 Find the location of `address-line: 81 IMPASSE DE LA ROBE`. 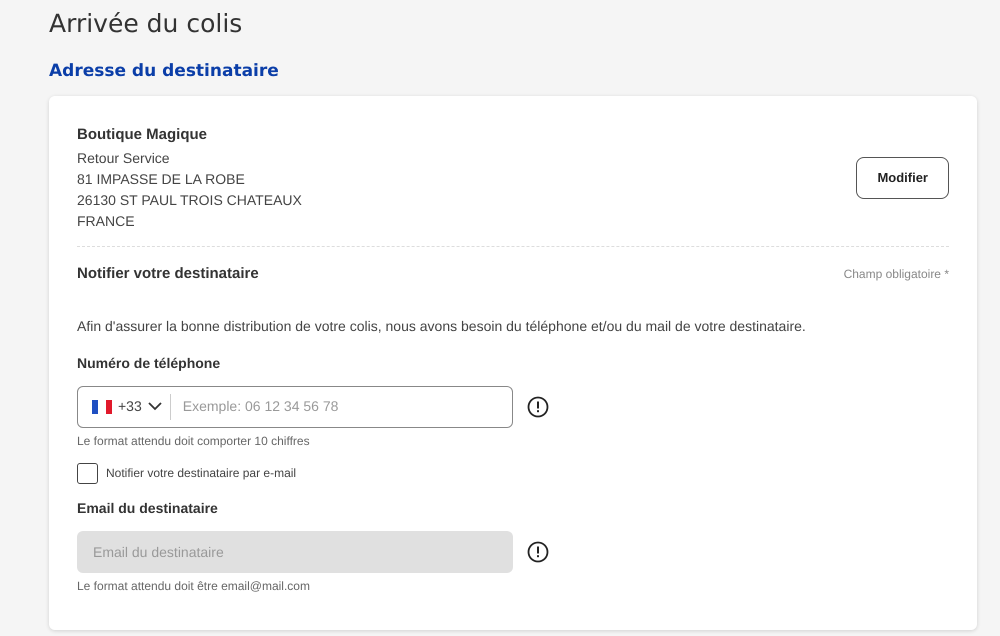

address-line: 81 IMPASSE DE LA ROBE is located at coordinates (161, 179).